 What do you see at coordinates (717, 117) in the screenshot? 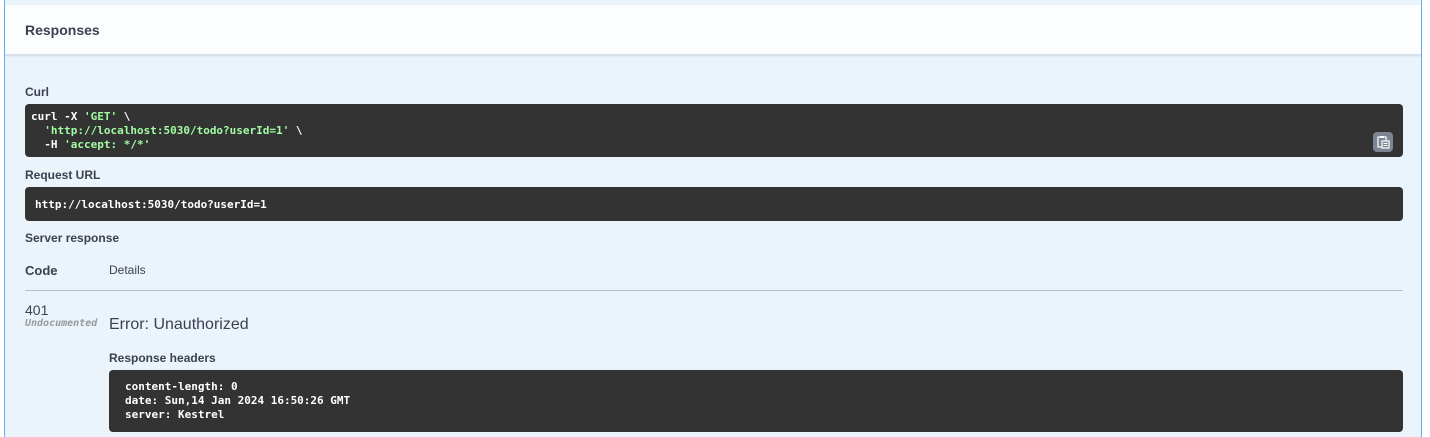
I see `curl-line-1: curl -X 'GET' \` at bounding box center [717, 117].